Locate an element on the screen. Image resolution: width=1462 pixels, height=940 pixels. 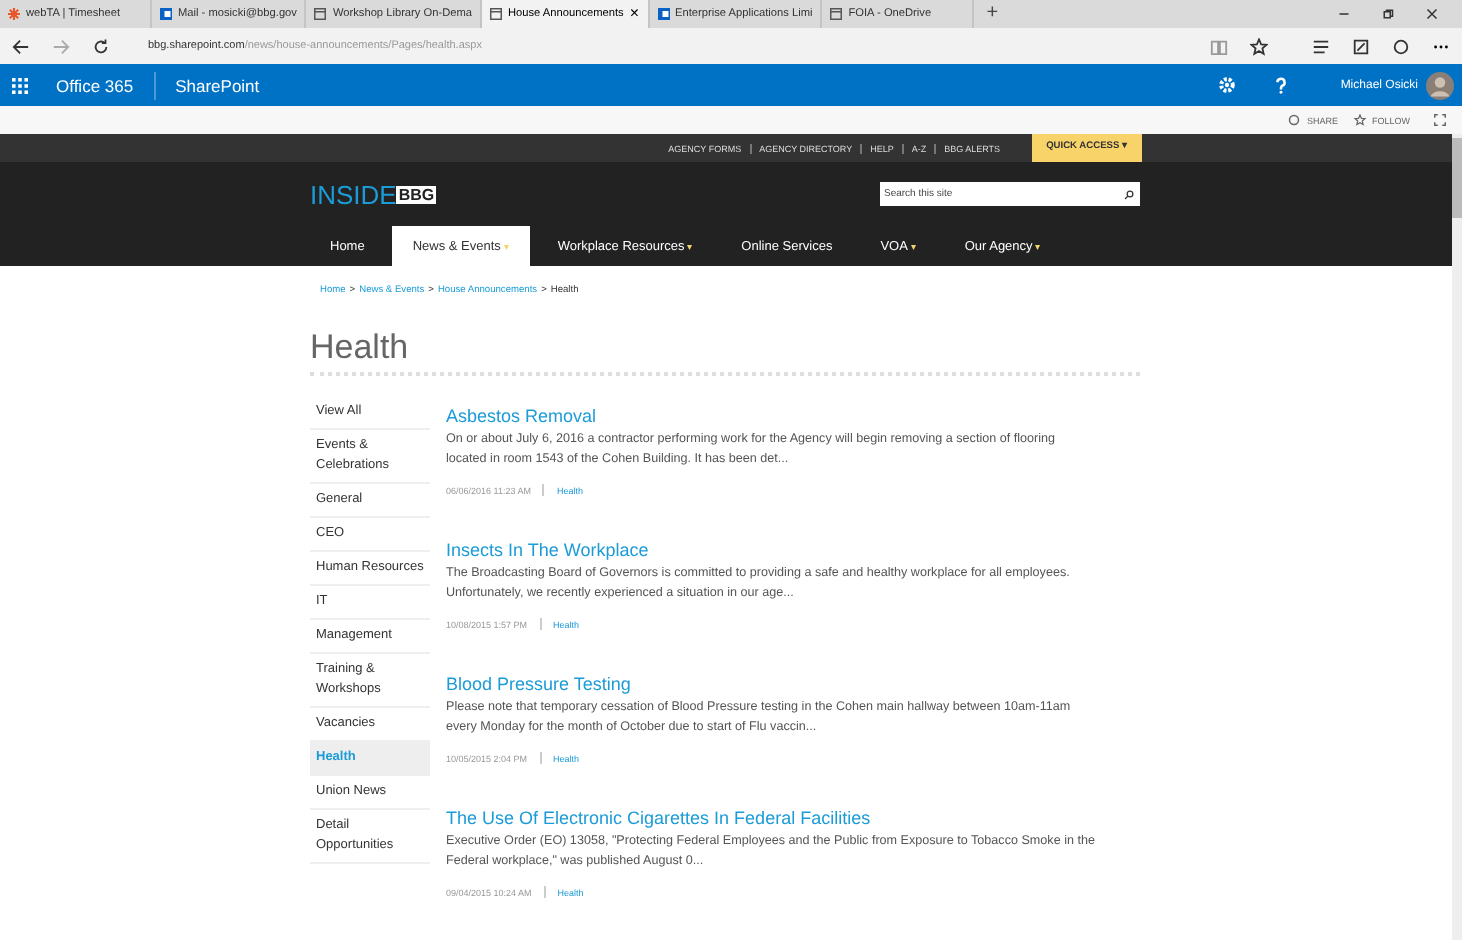
close-tab-button: × is located at coordinates (634, 14).